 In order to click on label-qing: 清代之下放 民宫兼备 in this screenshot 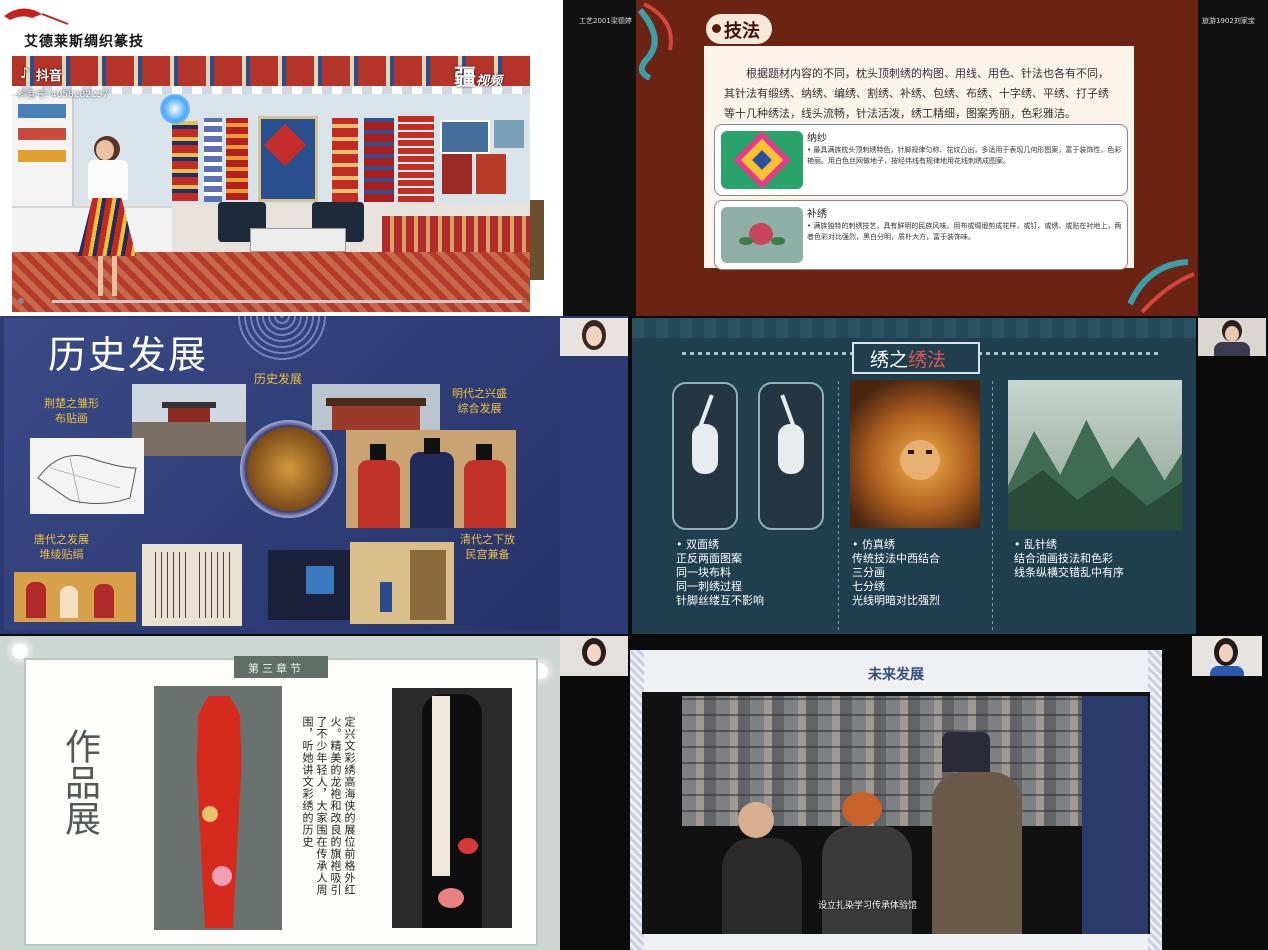, I will do `click(487, 547)`.